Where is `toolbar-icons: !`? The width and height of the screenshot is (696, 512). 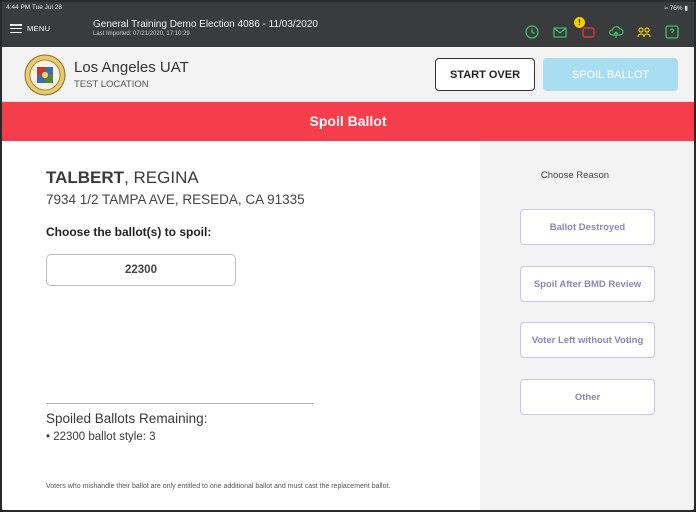 toolbar-icons: ! is located at coordinates (601, 28).